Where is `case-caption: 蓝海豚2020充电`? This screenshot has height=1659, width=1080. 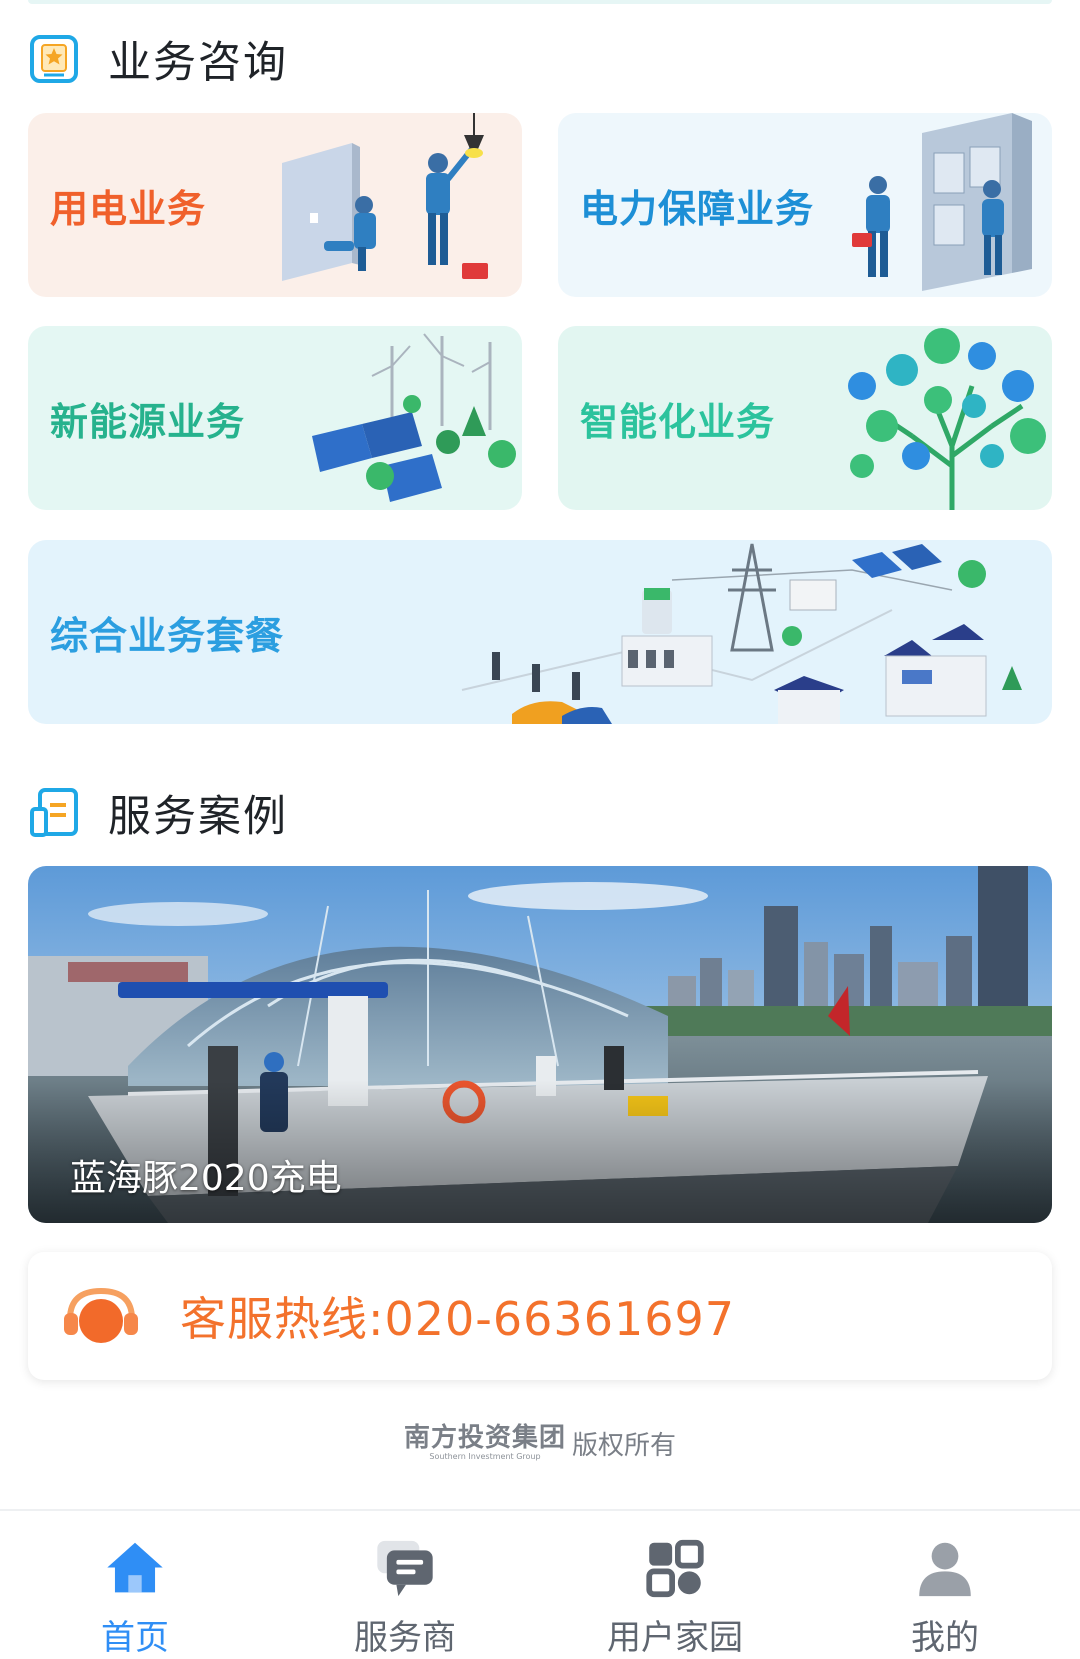
case-caption: 蓝海豚2020充电 is located at coordinates (206, 1178).